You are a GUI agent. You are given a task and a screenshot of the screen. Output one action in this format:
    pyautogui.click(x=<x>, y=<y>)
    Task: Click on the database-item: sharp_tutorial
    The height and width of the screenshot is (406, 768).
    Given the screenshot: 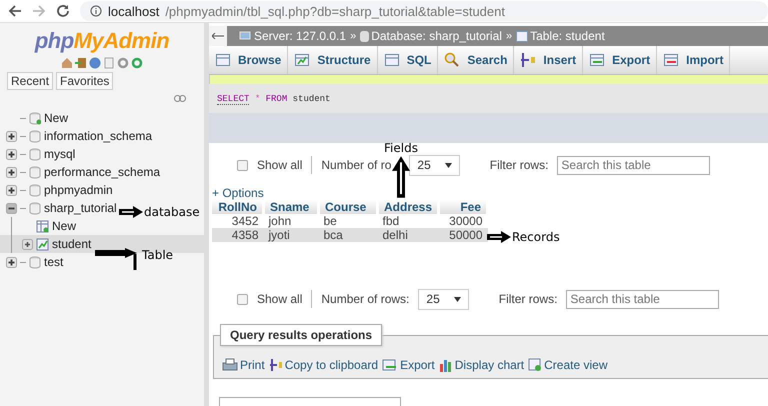 What is the action you would take?
    pyautogui.click(x=80, y=208)
    